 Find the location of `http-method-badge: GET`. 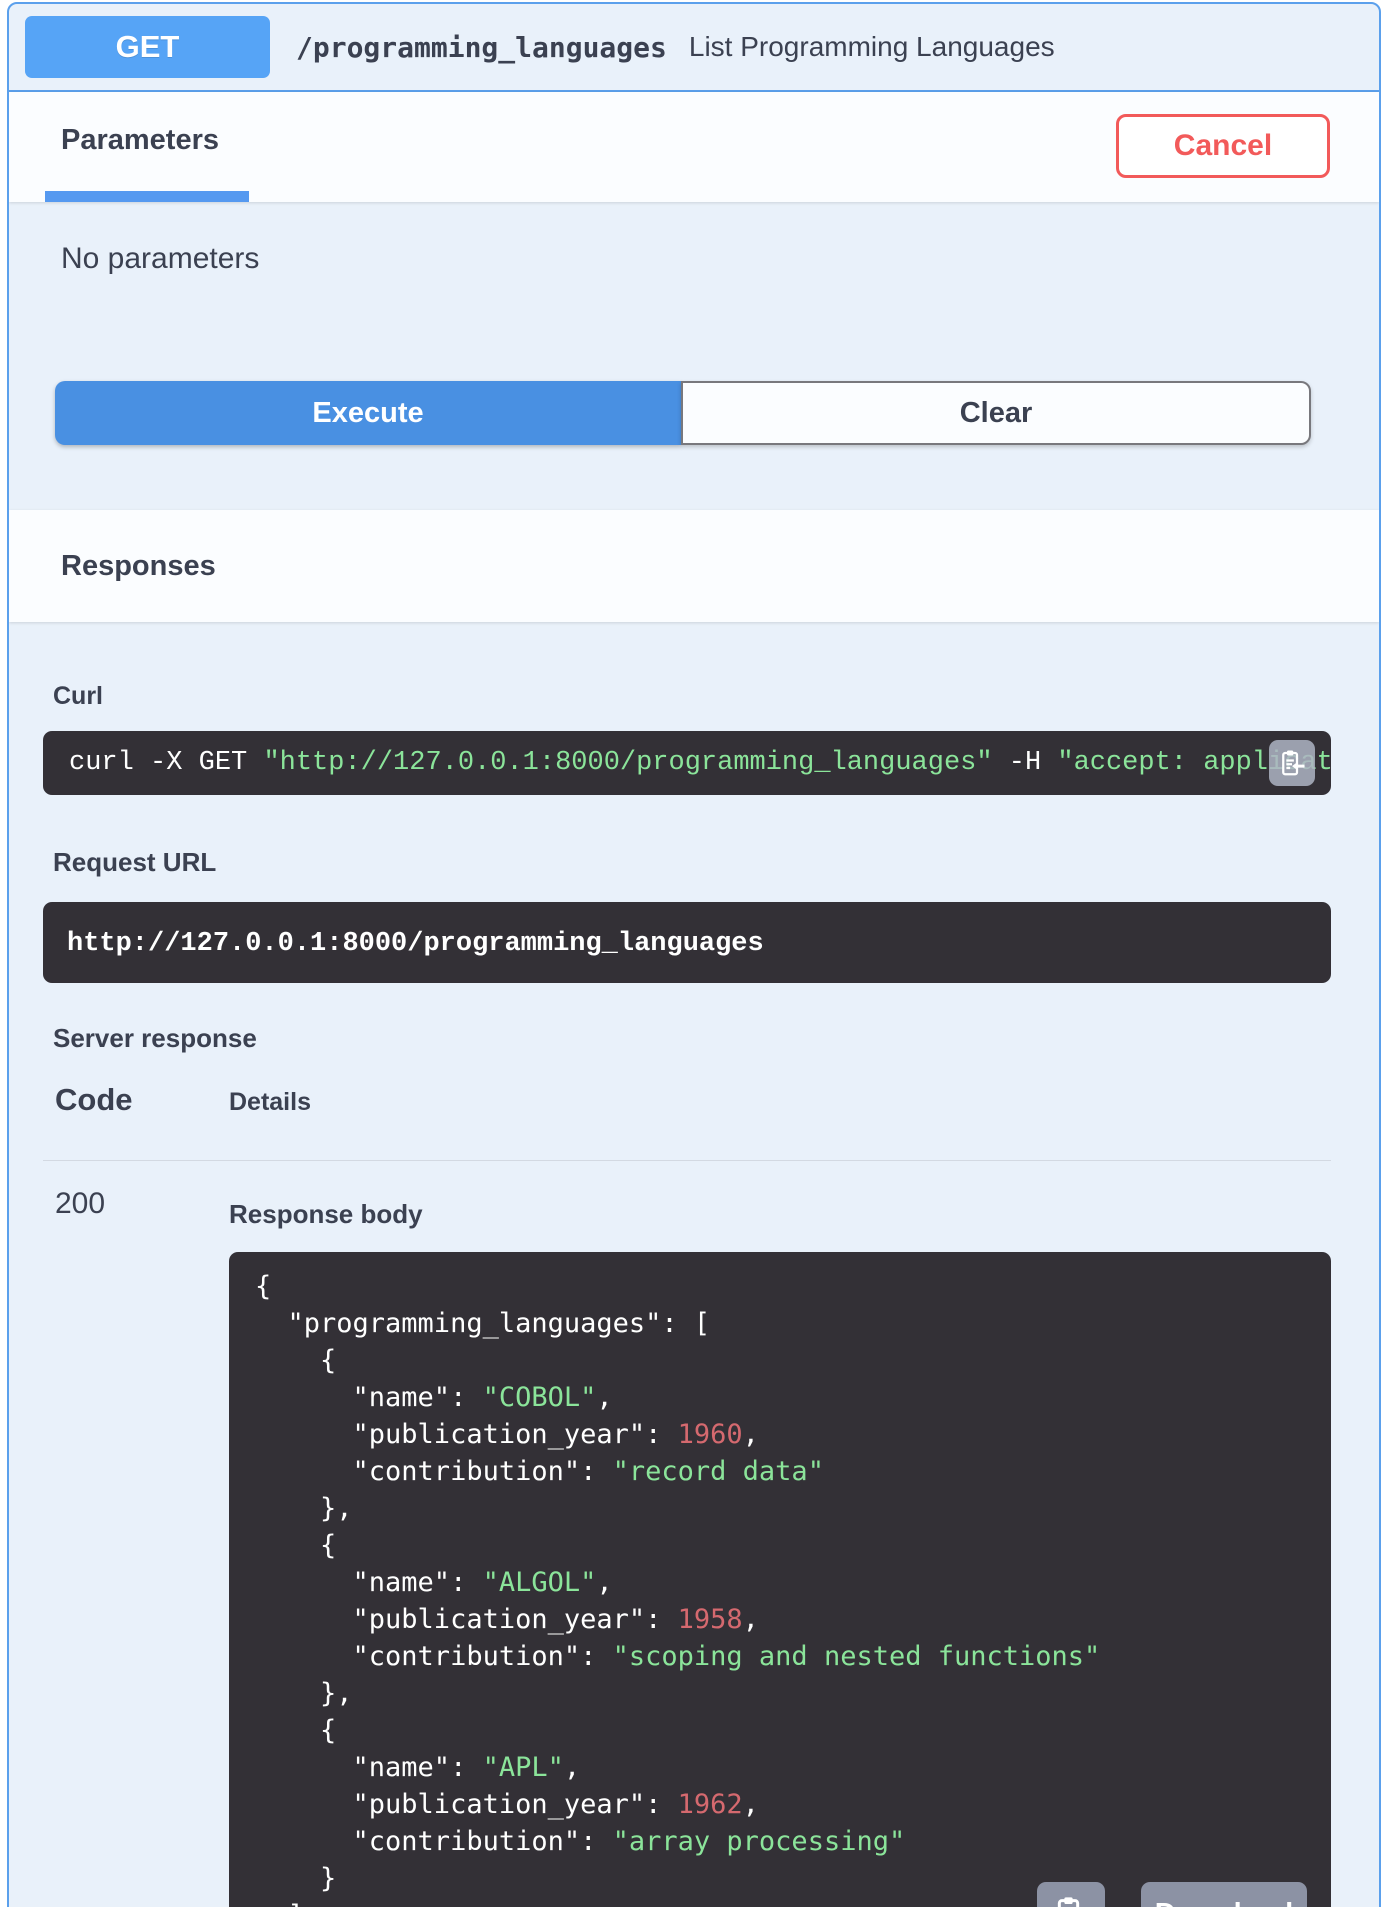

http-method-badge: GET is located at coordinates (147, 47).